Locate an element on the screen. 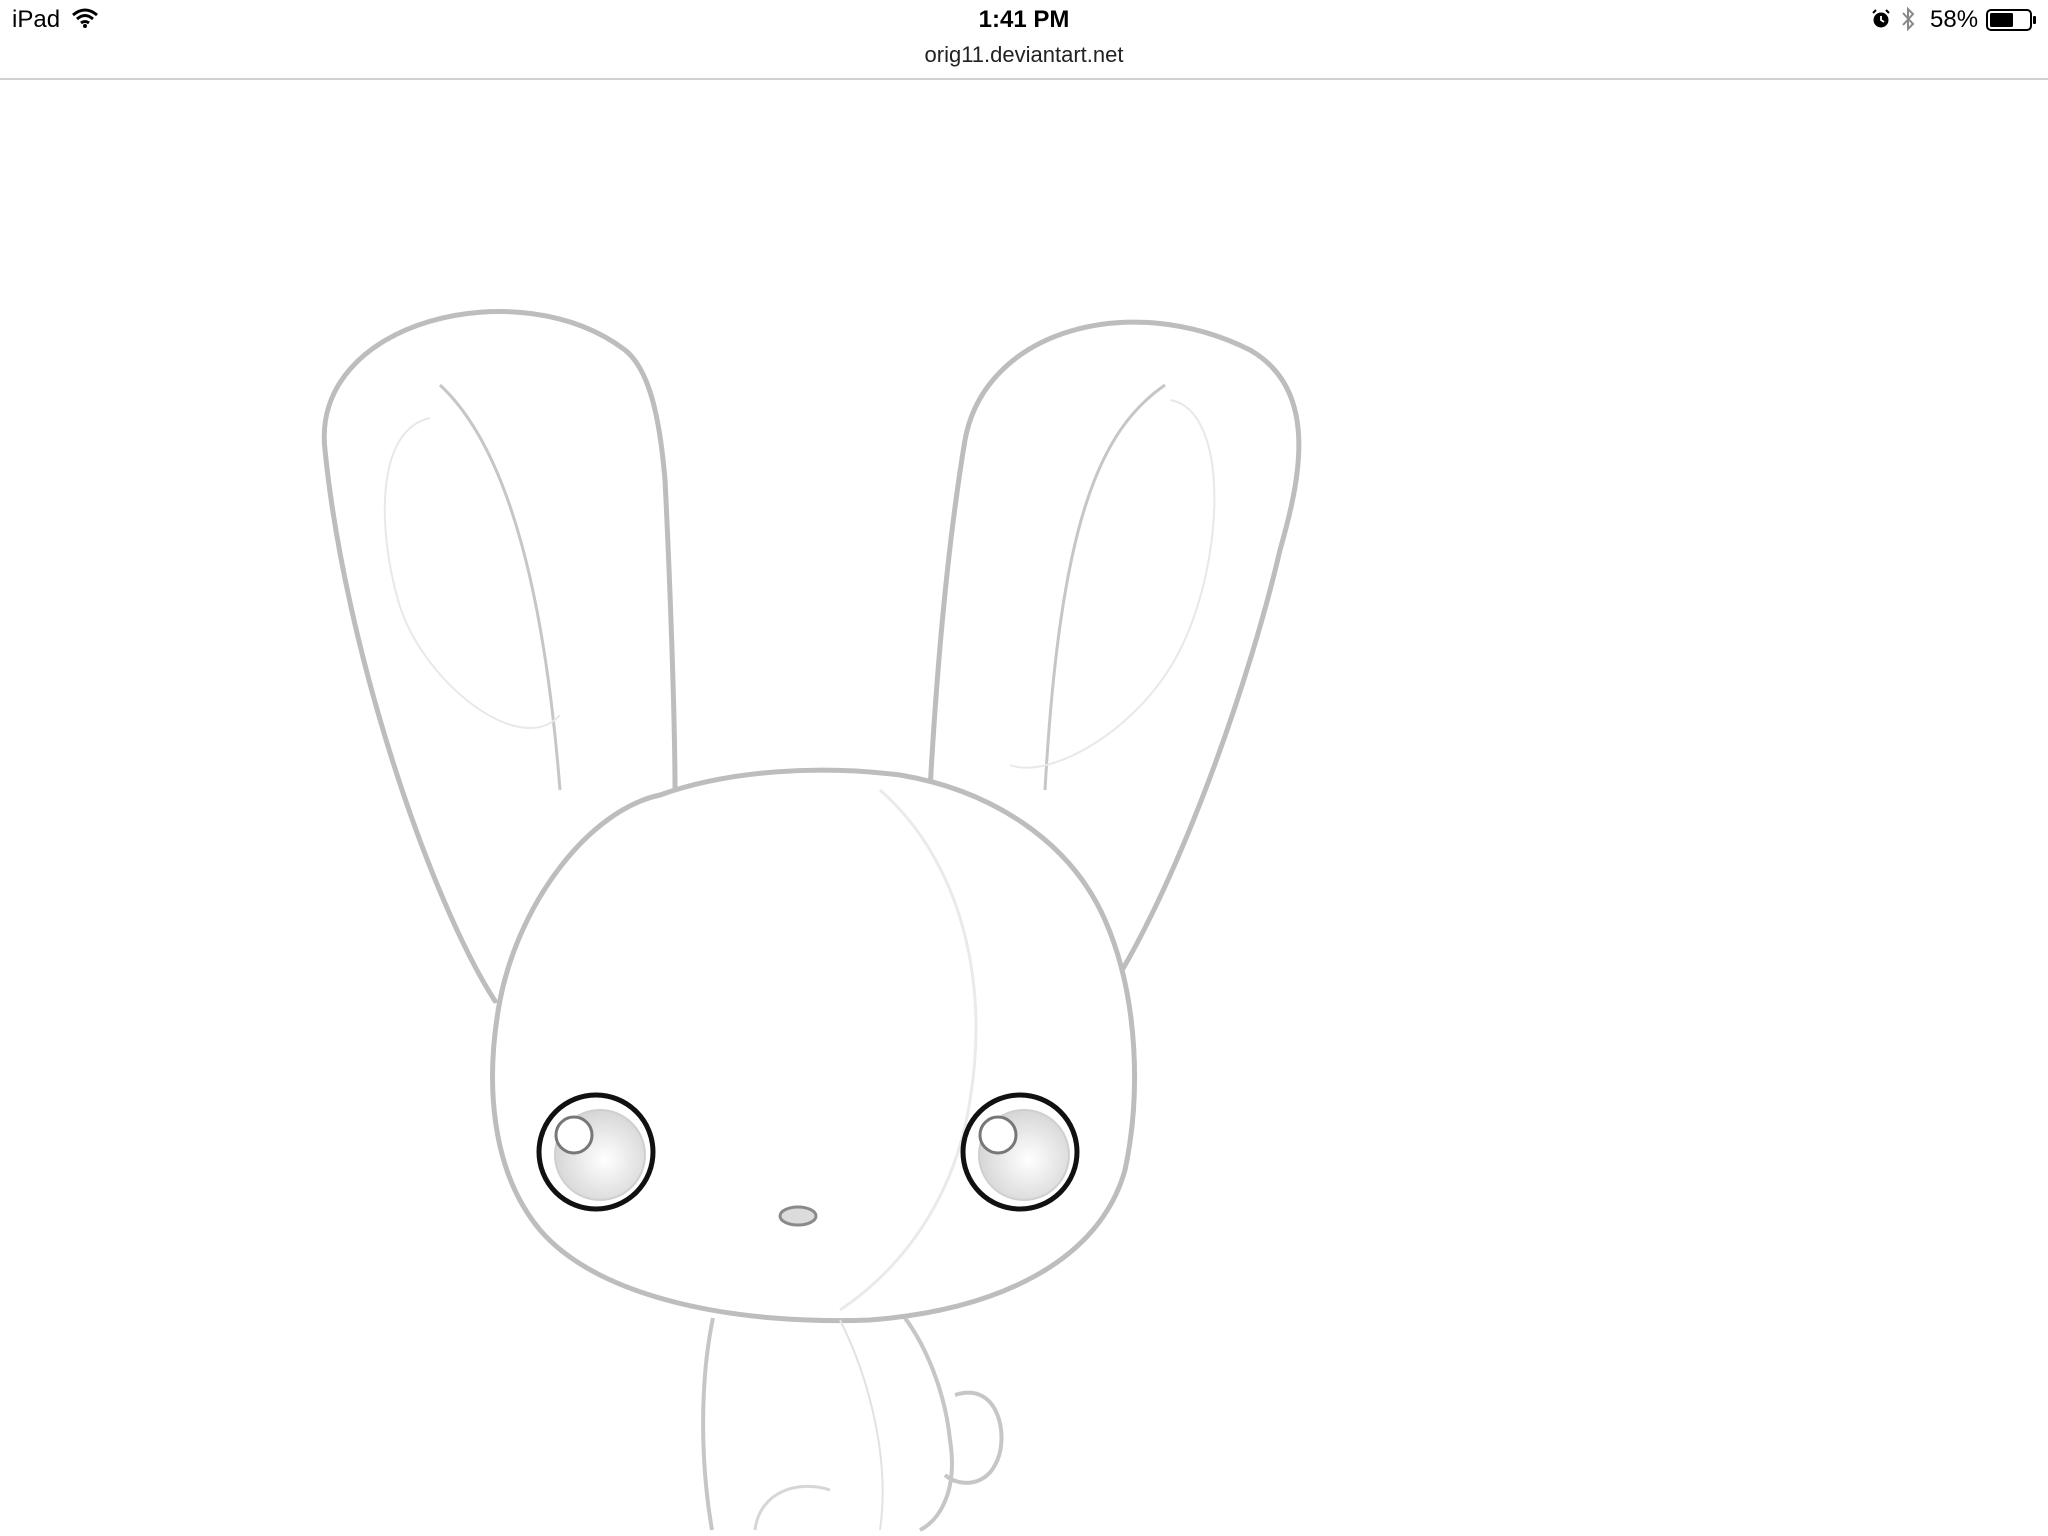  battery-percent: 58% is located at coordinates (1954, 19).